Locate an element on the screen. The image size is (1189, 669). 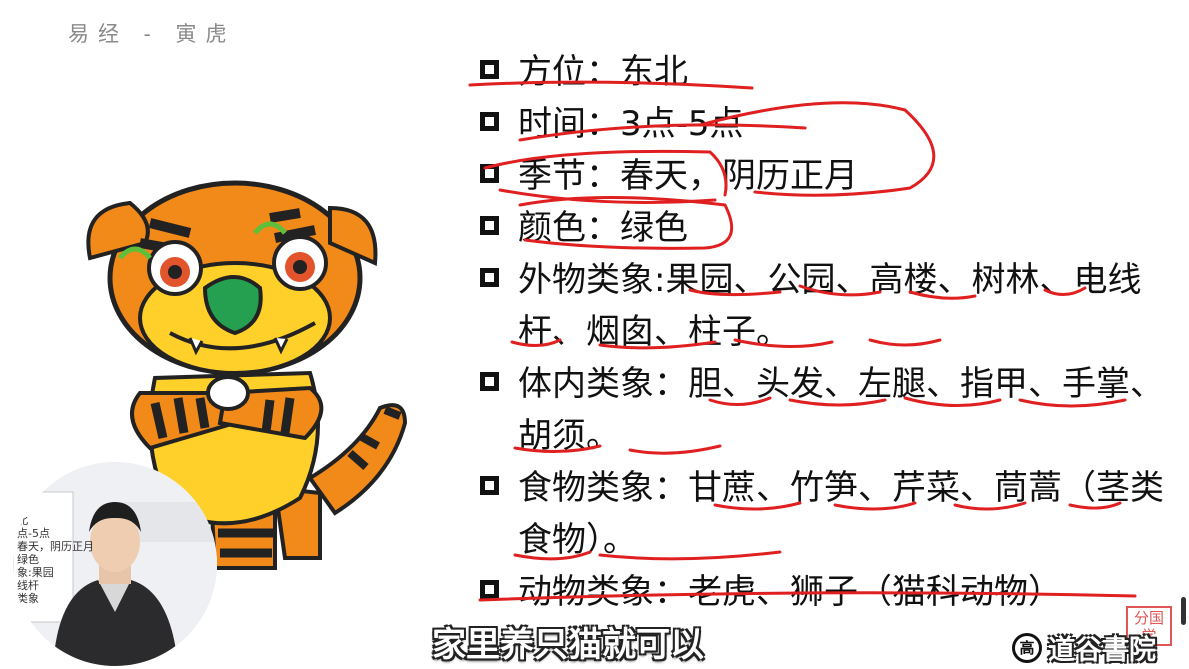
bullet-text: 季节：春天，阴历正月 is located at coordinates (688, 176).